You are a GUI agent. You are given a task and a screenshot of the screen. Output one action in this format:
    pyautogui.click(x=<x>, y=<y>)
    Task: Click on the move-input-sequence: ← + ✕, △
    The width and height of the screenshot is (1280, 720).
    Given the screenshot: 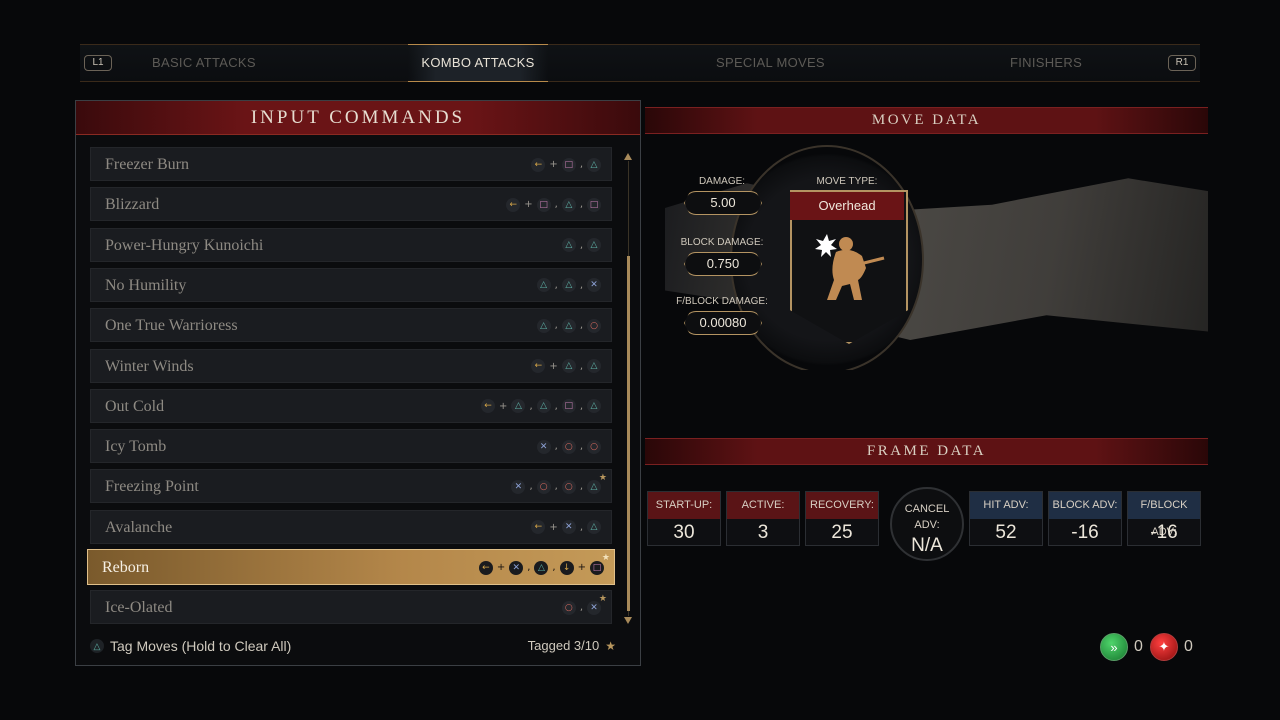 What is the action you would take?
    pyautogui.click(x=566, y=527)
    